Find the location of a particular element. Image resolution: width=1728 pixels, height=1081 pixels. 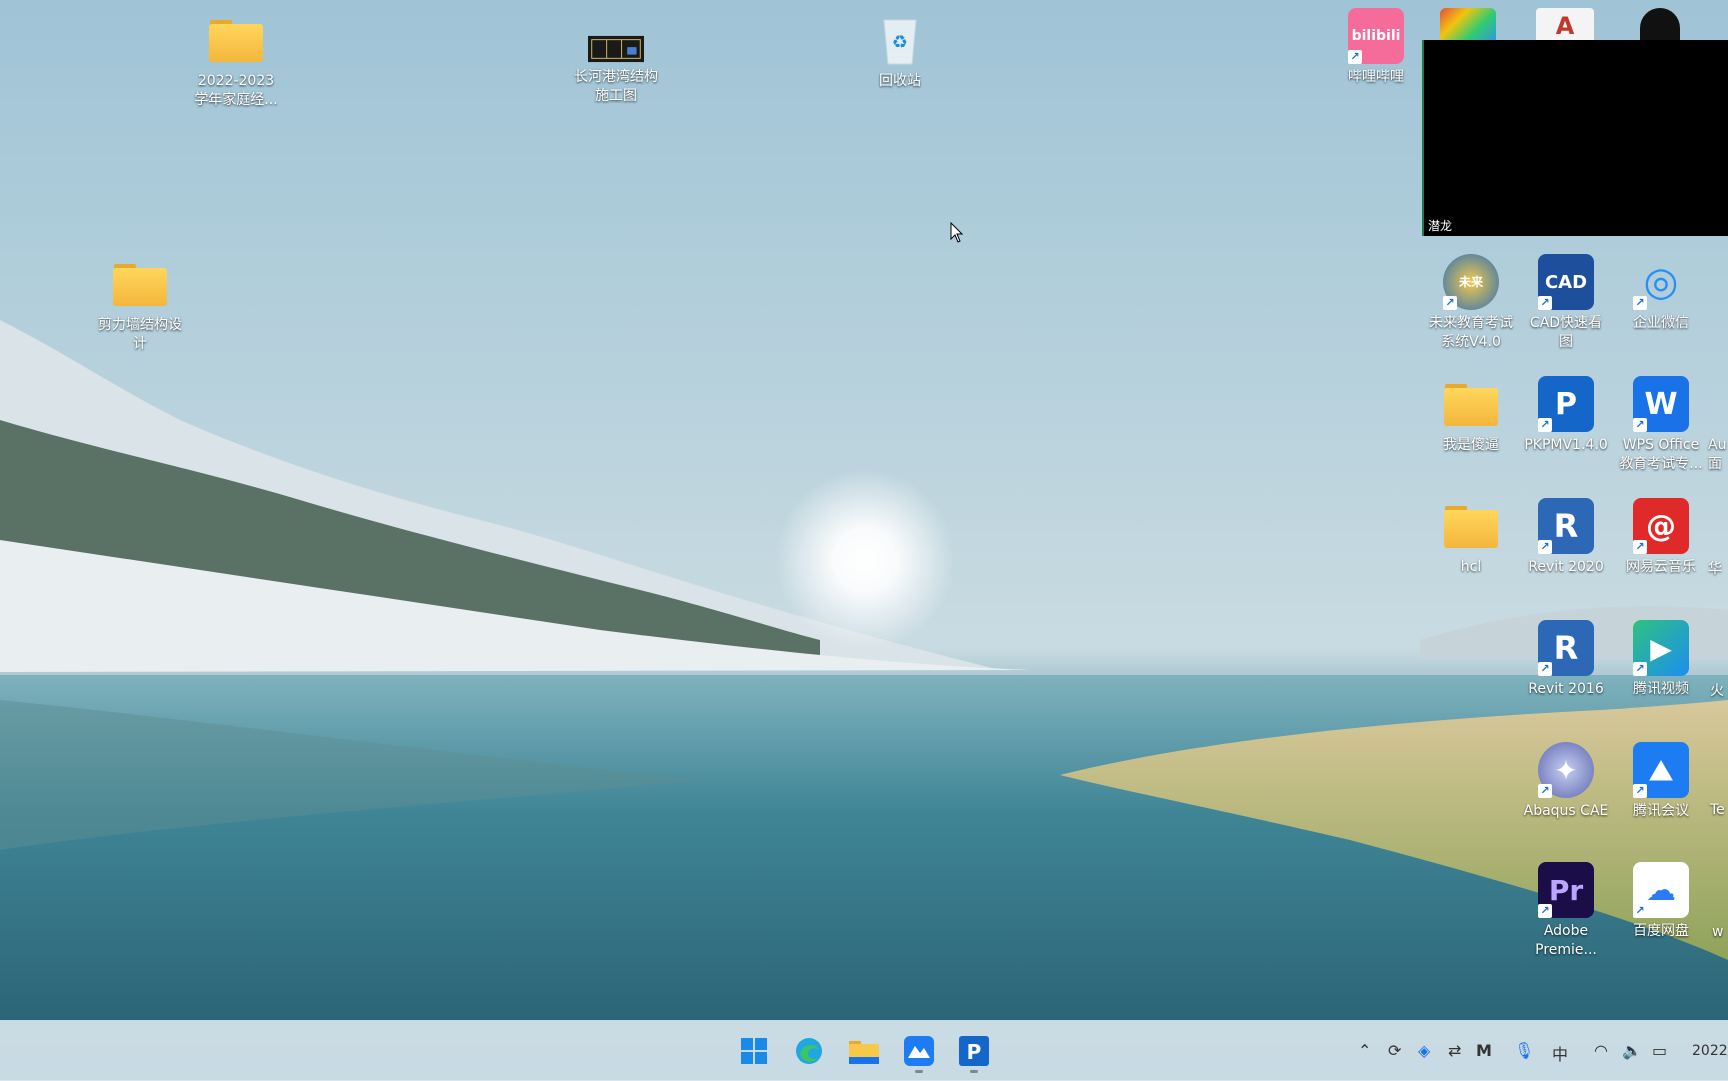

windows-icon is located at coordinates (754, 1051).